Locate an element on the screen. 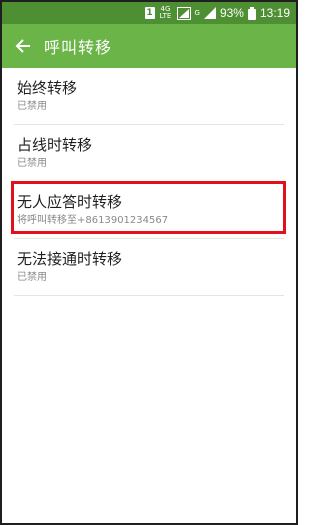 The image size is (320, 525). sim-card-icon: 1 is located at coordinates (149, 13).